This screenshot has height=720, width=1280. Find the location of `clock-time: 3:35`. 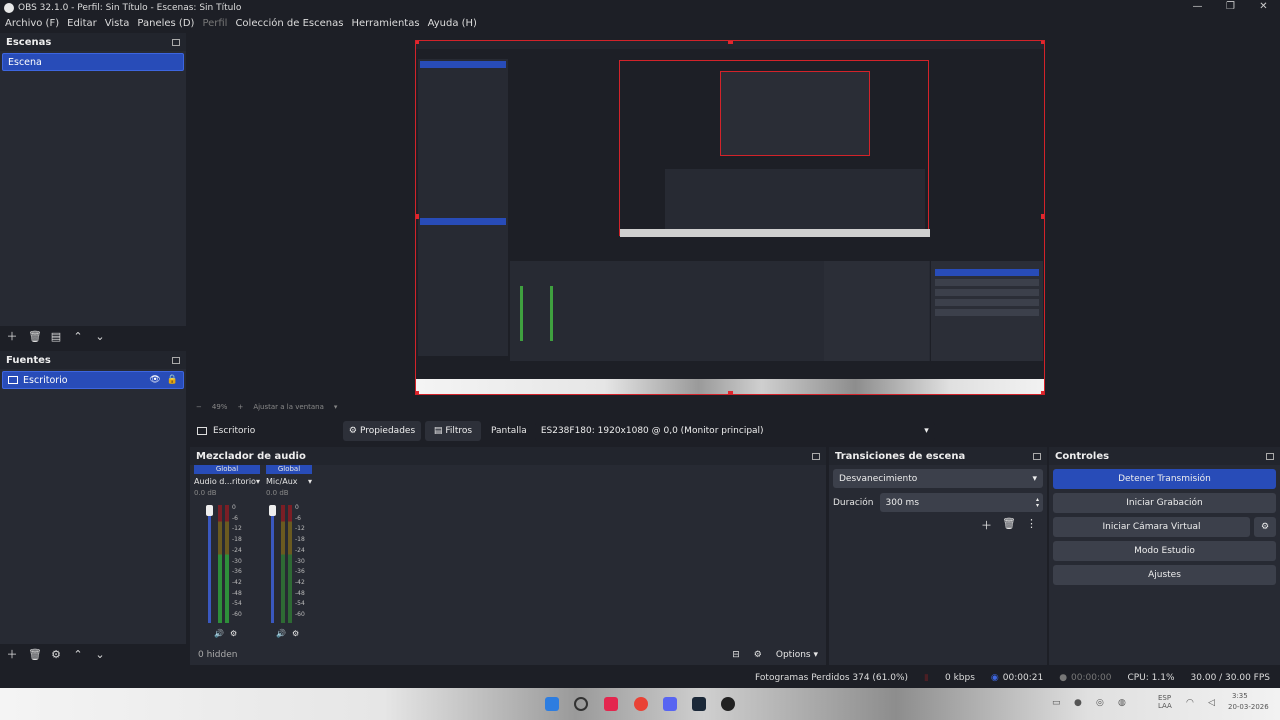

clock-time: 3:35 is located at coordinates (1240, 696).